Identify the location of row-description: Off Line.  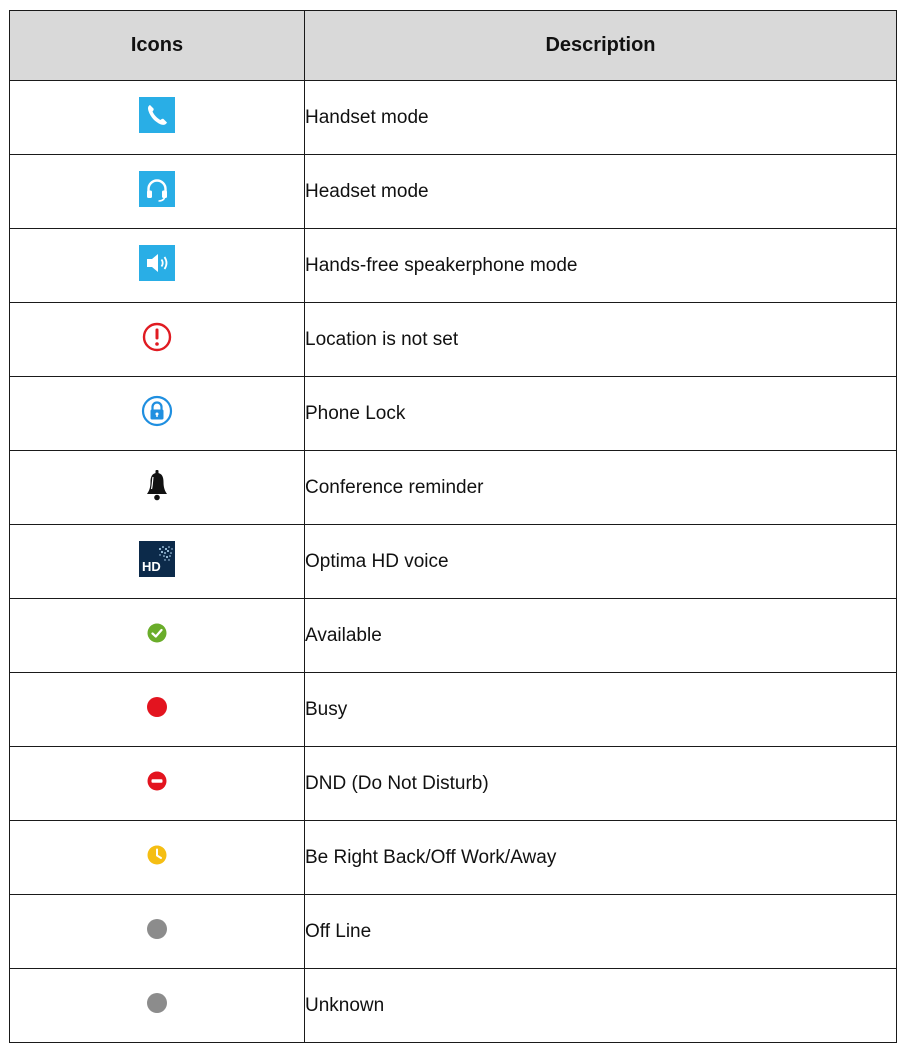
(600, 931).